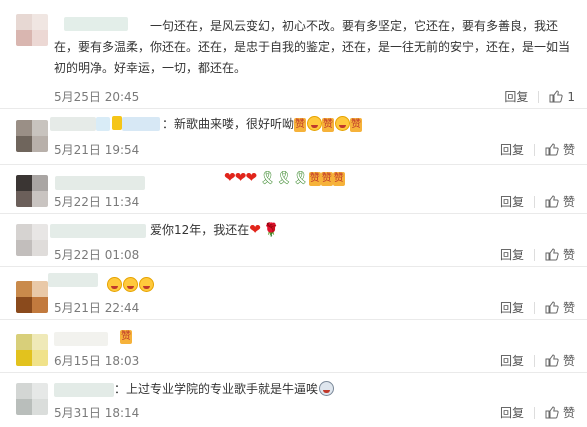 This screenshot has width=587, height=427. I want to click on comment-date: 5月22日 01:08, so click(97, 255).